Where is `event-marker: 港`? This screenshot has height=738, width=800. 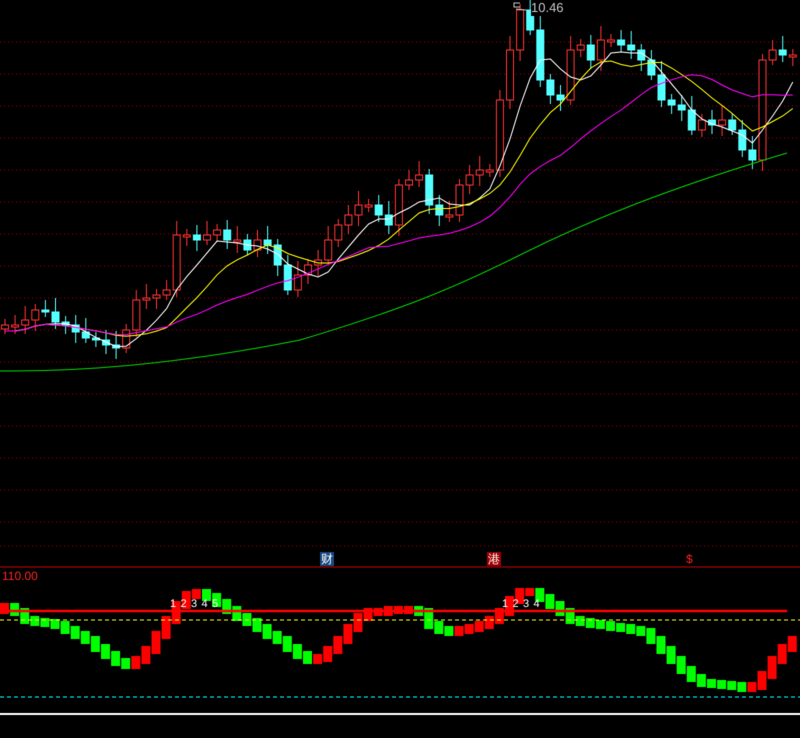 event-marker: 港 is located at coordinates (494, 559).